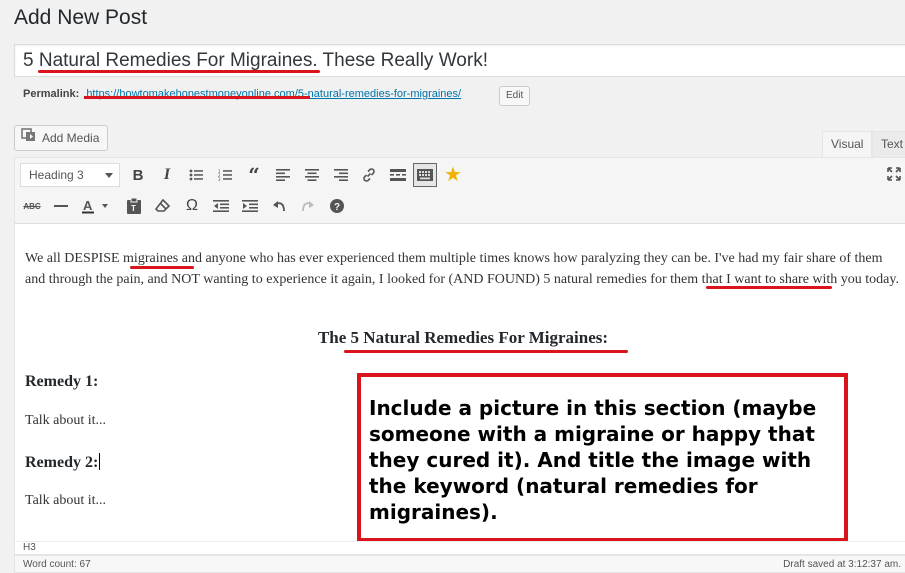 The image size is (905, 573). What do you see at coordinates (250, 206) in the screenshot?
I see `indent-icon` at bounding box center [250, 206].